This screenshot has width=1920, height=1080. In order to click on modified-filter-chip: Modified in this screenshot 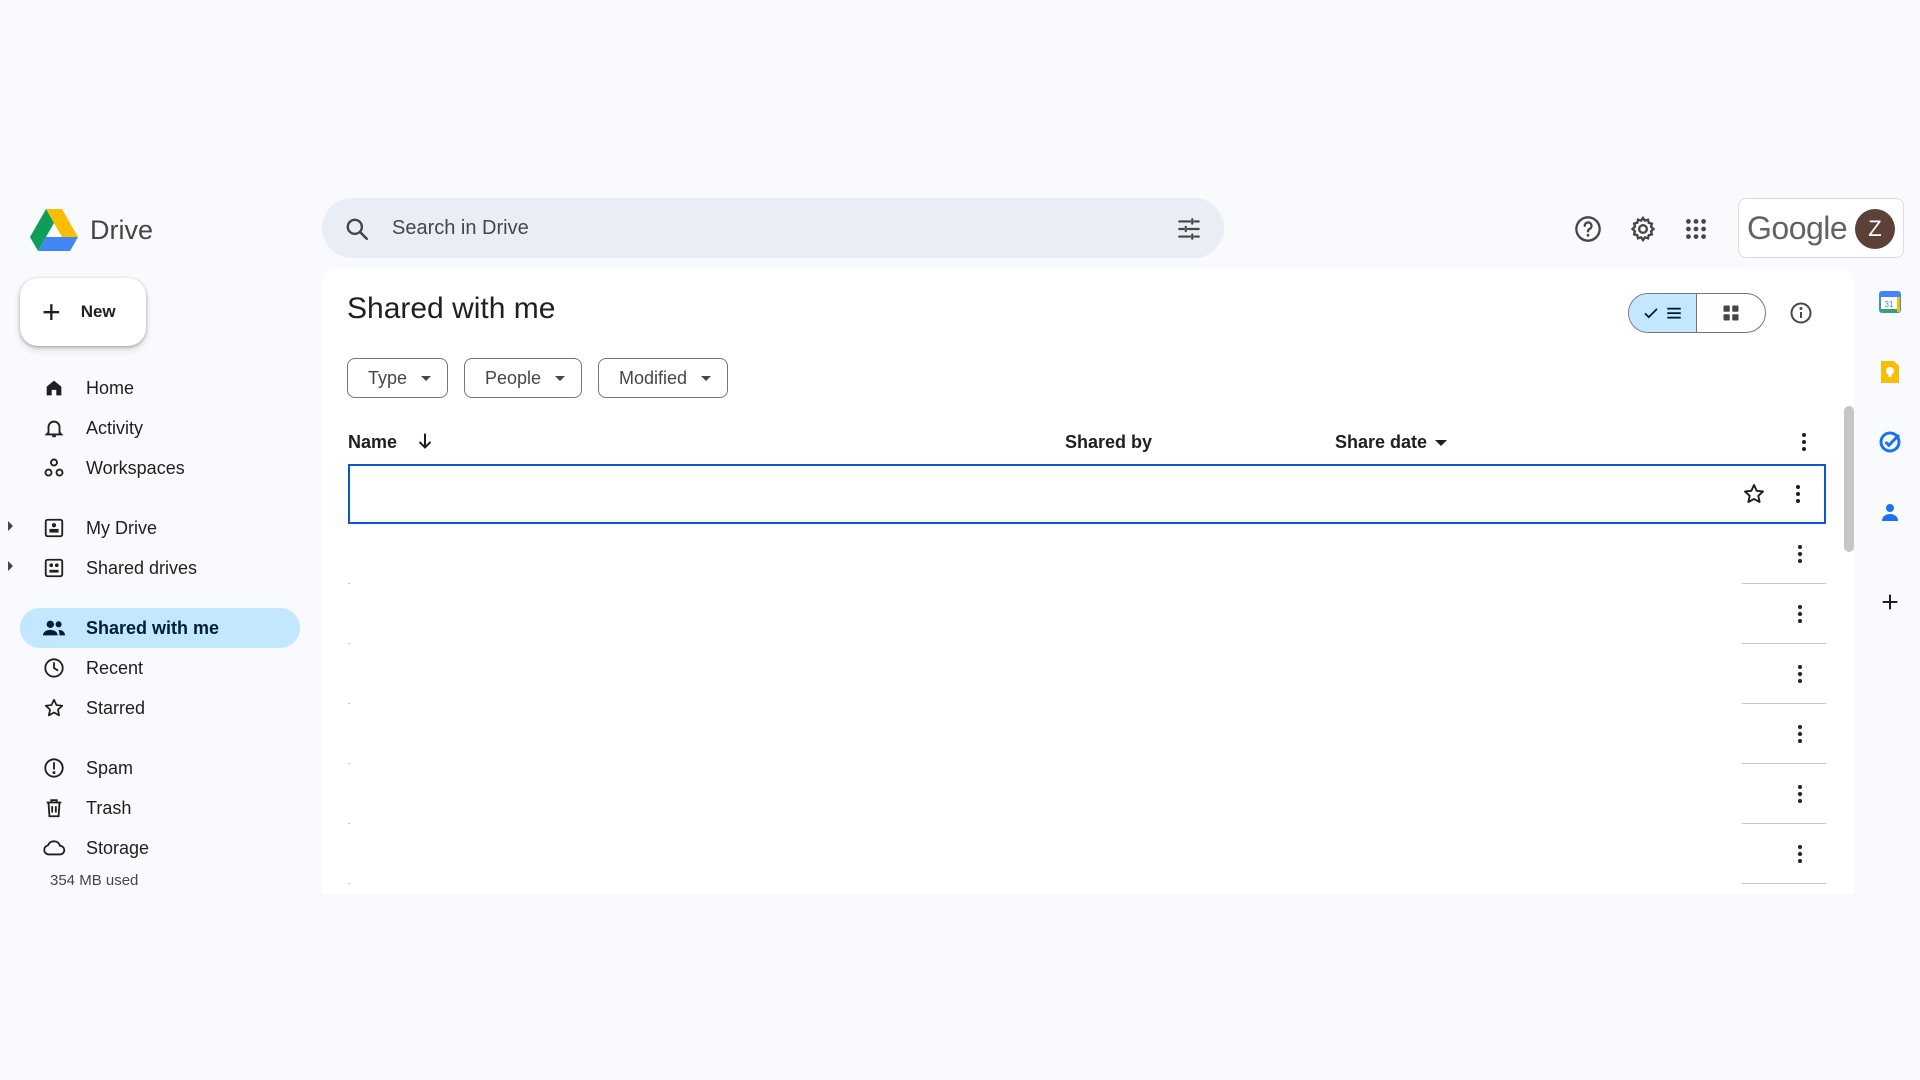, I will do `click(663, 378)`.